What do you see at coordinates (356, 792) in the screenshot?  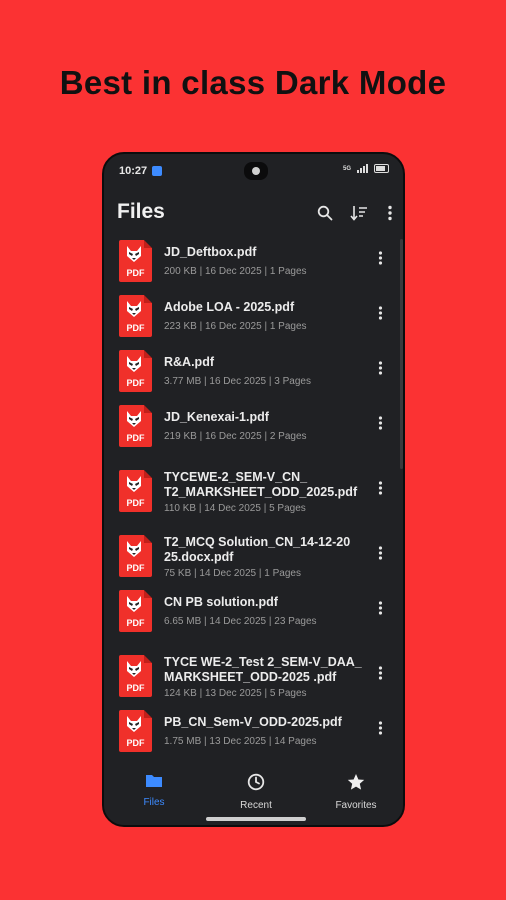 I see `nav-favorites: Favorites` at bounding box center [356, 792].